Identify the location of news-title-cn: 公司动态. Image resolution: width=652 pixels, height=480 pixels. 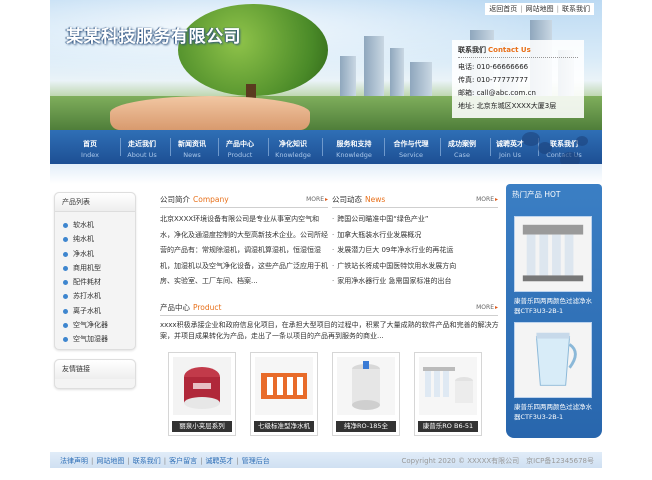
(347, 199).